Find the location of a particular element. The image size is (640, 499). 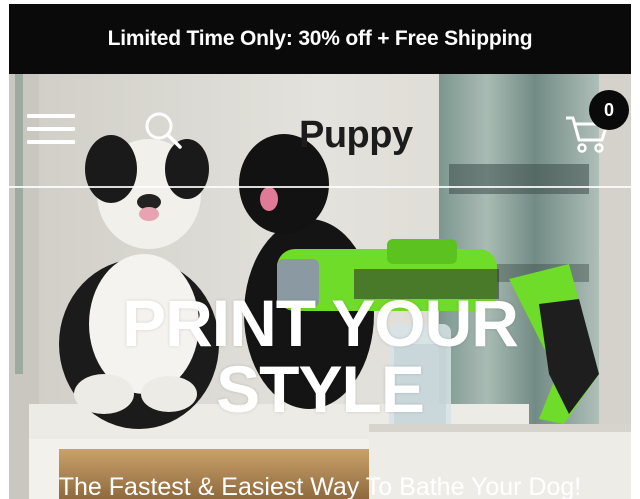

search-icon is located at coordinates (163, 130).